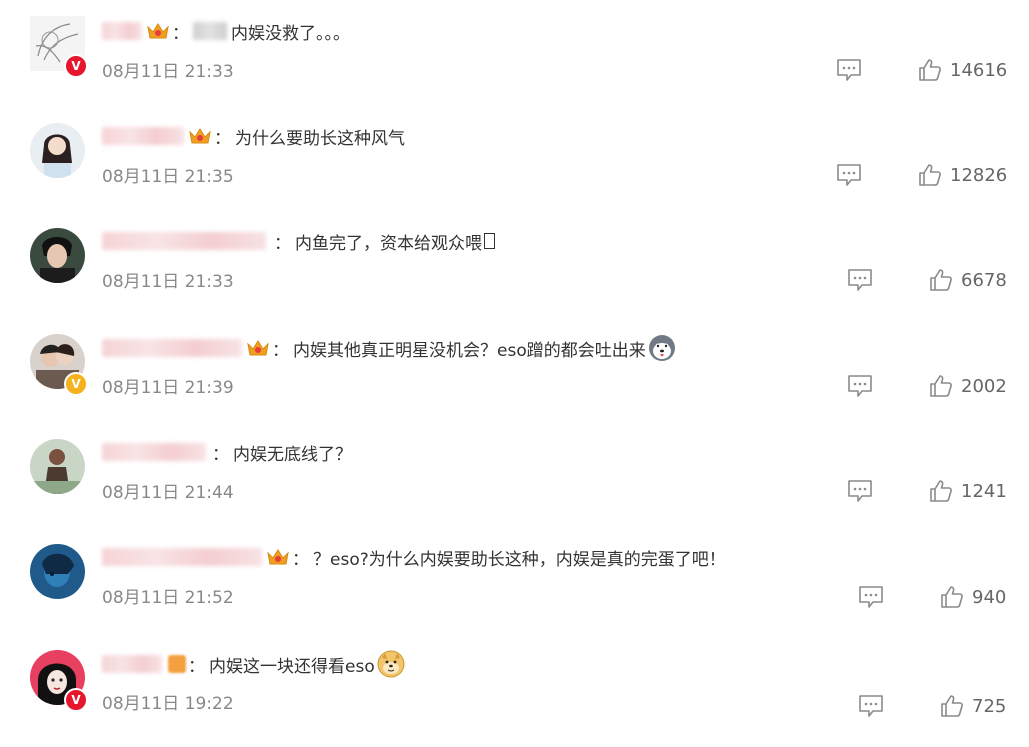 This screenshot has height=747, width=1029. I want to click on like-count: 940, so click(989, 597).